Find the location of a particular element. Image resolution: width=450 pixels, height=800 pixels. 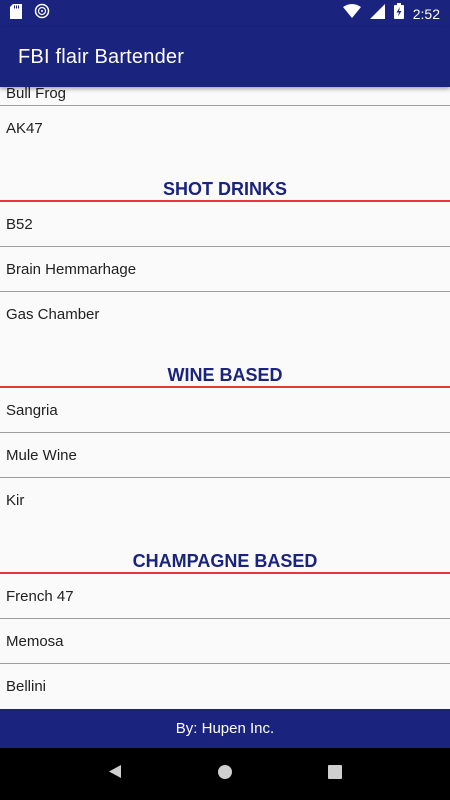

list-item-label: French 47 is located at coordinates (40, 596).